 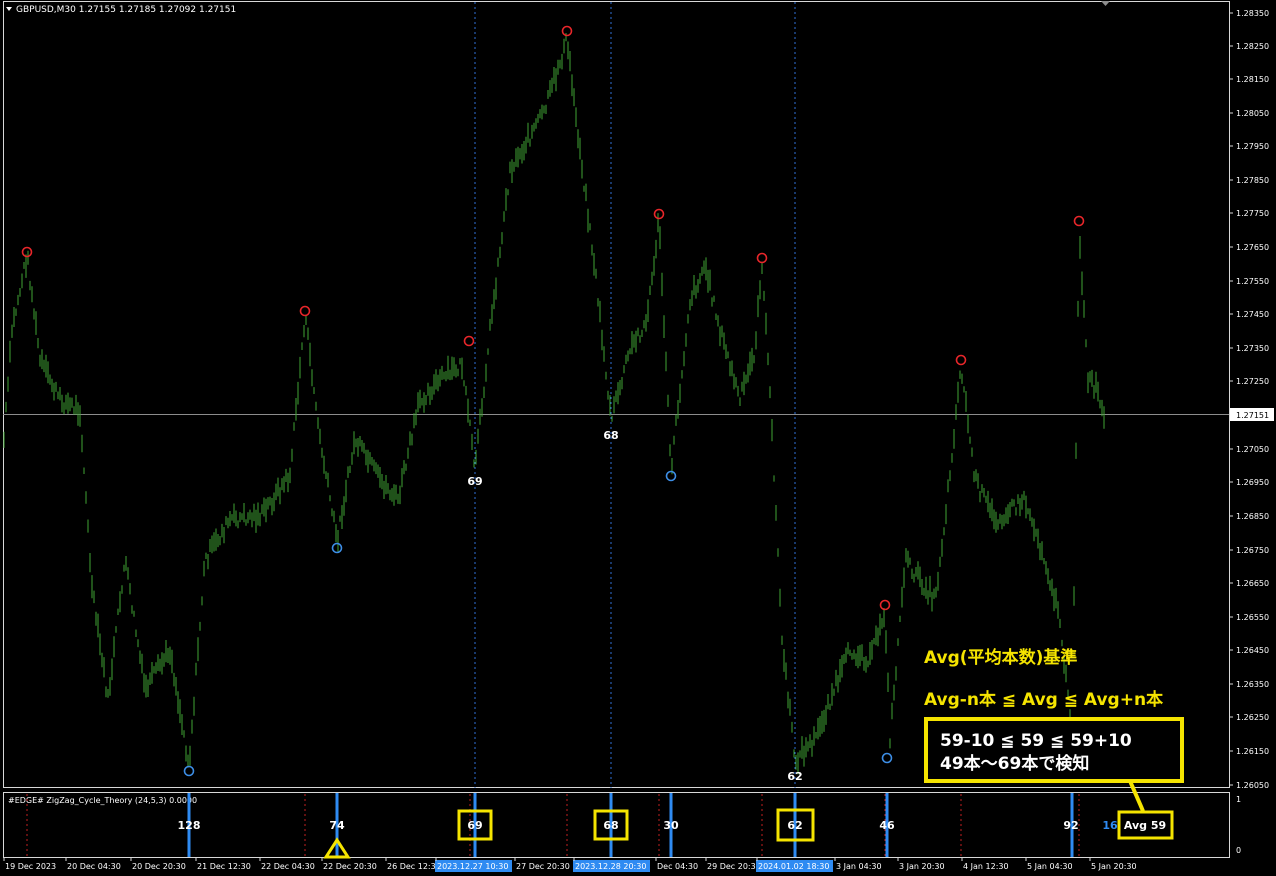 I want to click on price-tick-label: 1.27650, so click(x=1252, y=247).